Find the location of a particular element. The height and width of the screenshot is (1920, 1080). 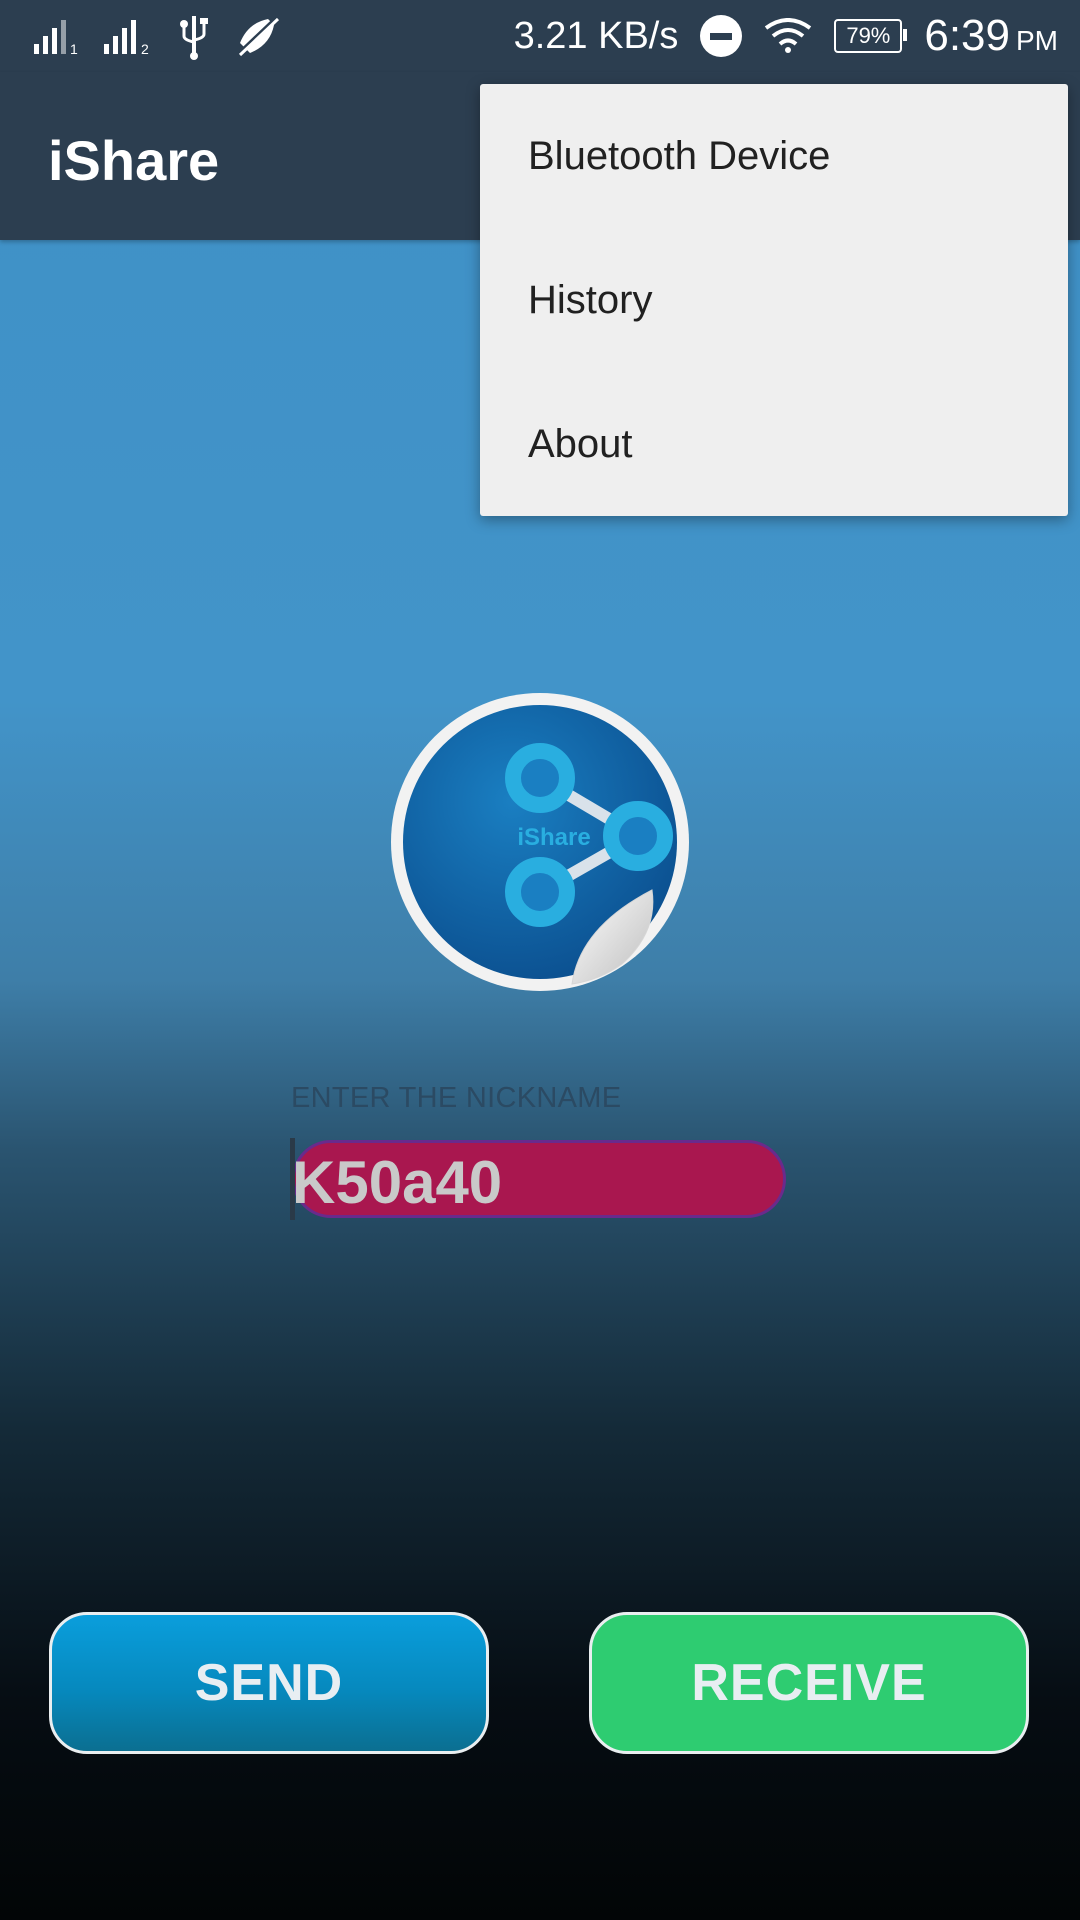

ishare-logo: iShare is located at coordinates (540, 842).